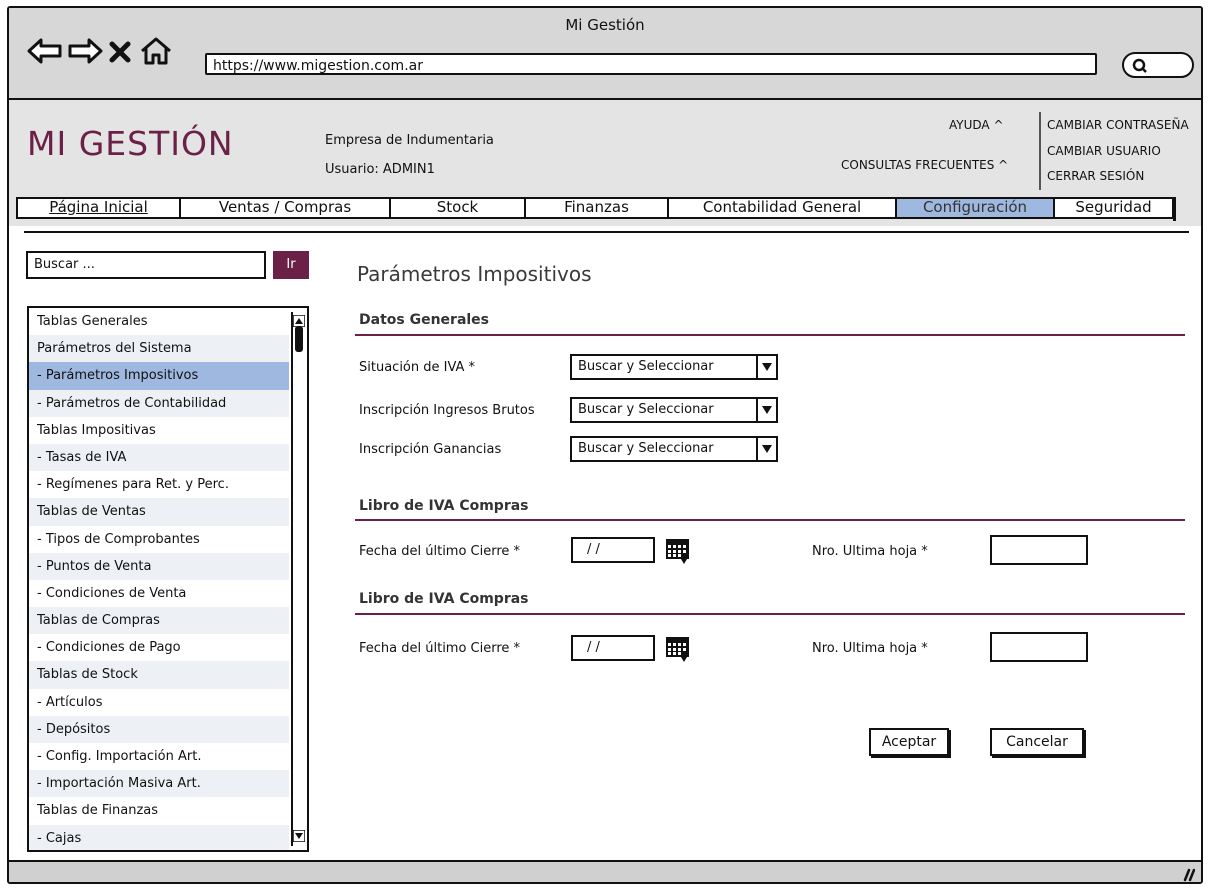 The width and height of the screenshot is (1211, 890). Describe the element at coordinates (159, 403) in the screenshot. I see `sidebar-item: - Parámetros de Contabilidad` at that location.